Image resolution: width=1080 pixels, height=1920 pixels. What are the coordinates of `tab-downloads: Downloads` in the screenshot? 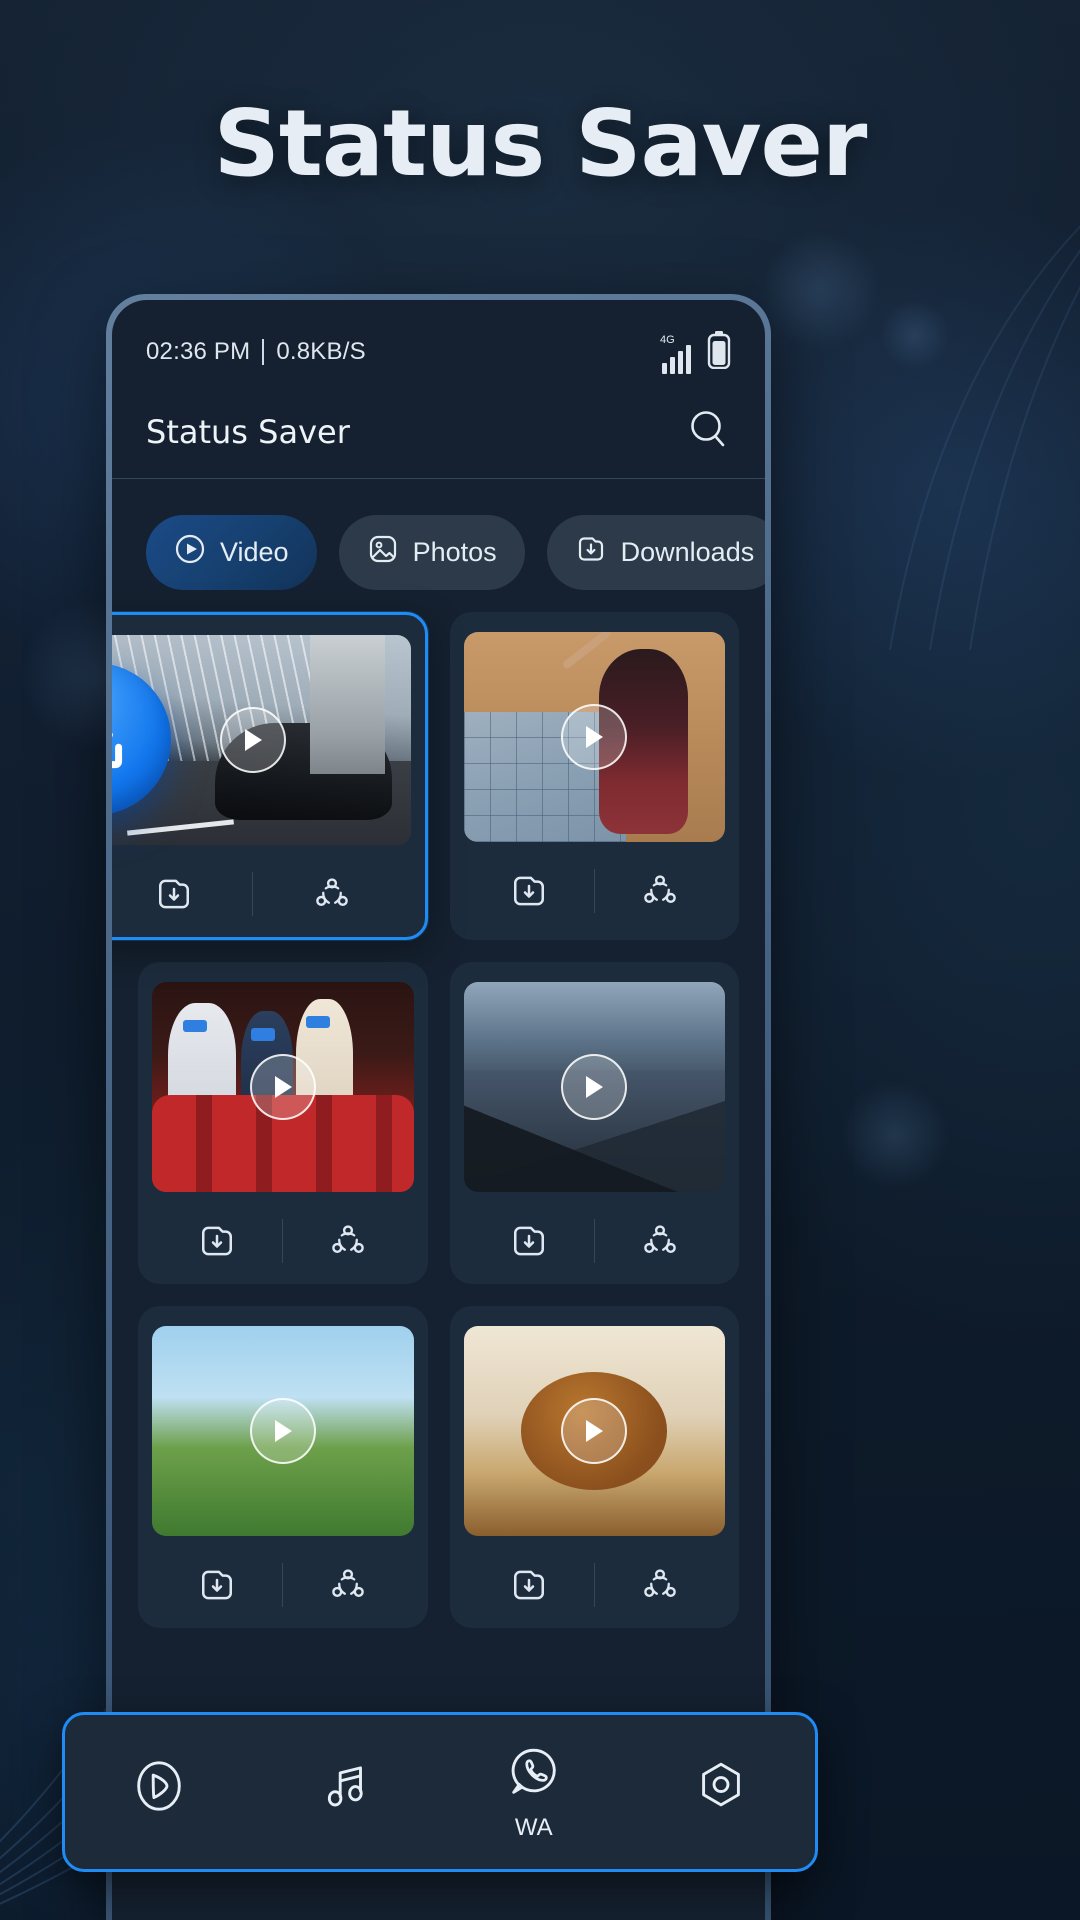 It's located at (655, 552).